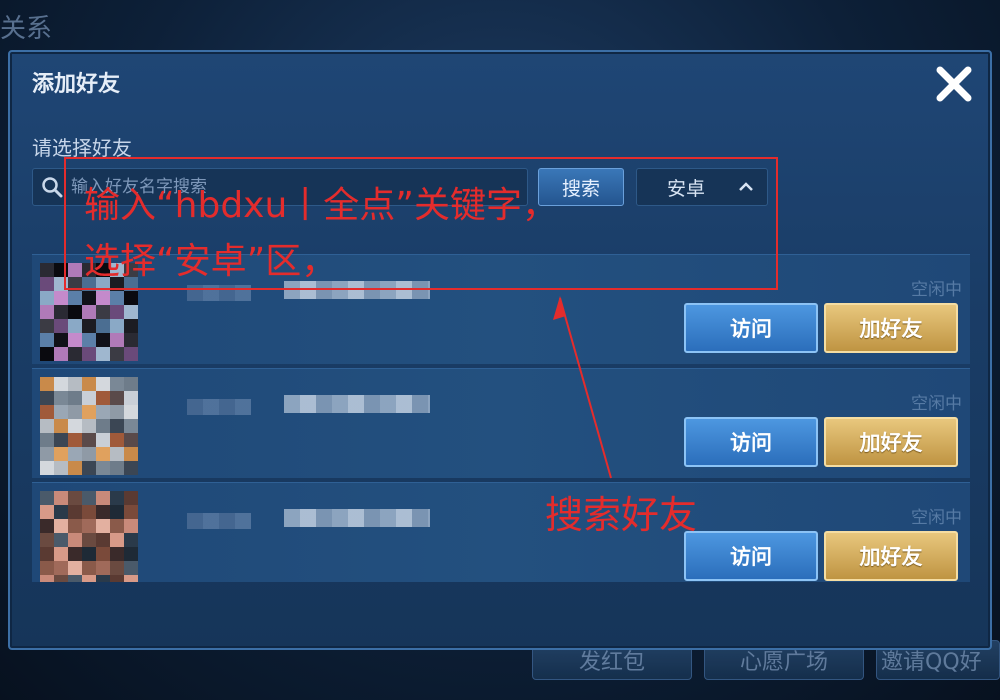  I want to click on status-badge: 空闲中, so click(936, 404).